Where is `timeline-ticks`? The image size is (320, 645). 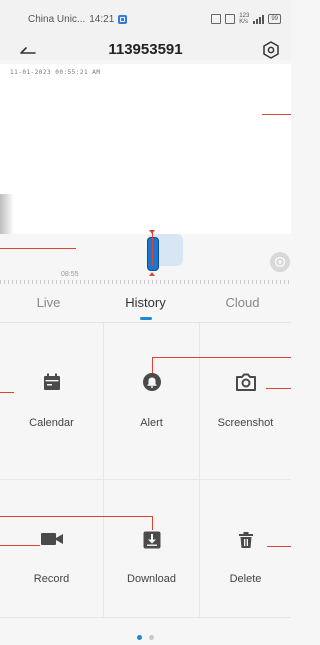
timeline-ticks is located at coordinates (145, 282).